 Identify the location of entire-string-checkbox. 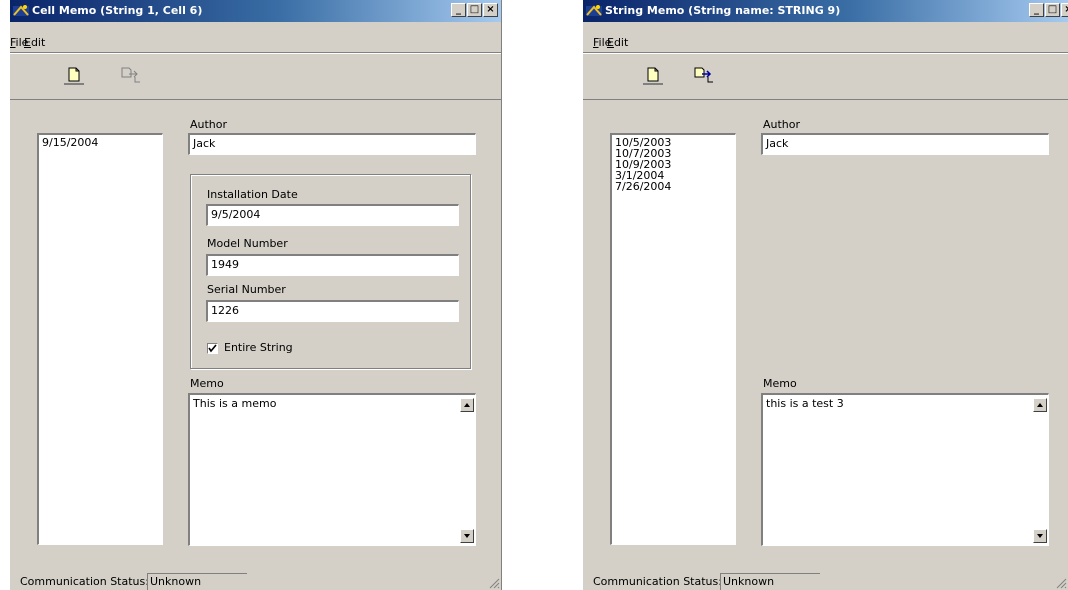
(212, 348).